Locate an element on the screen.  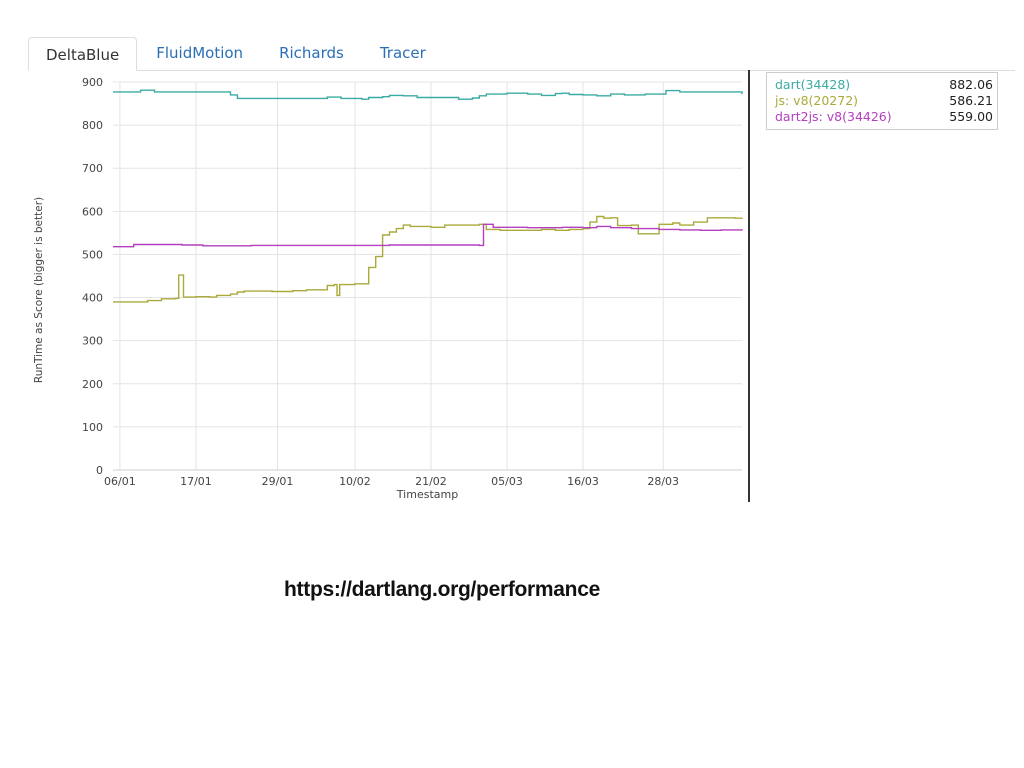
legend-entry: dart2js: v8(34426) 559.00 is located at coordinates (884, 117).